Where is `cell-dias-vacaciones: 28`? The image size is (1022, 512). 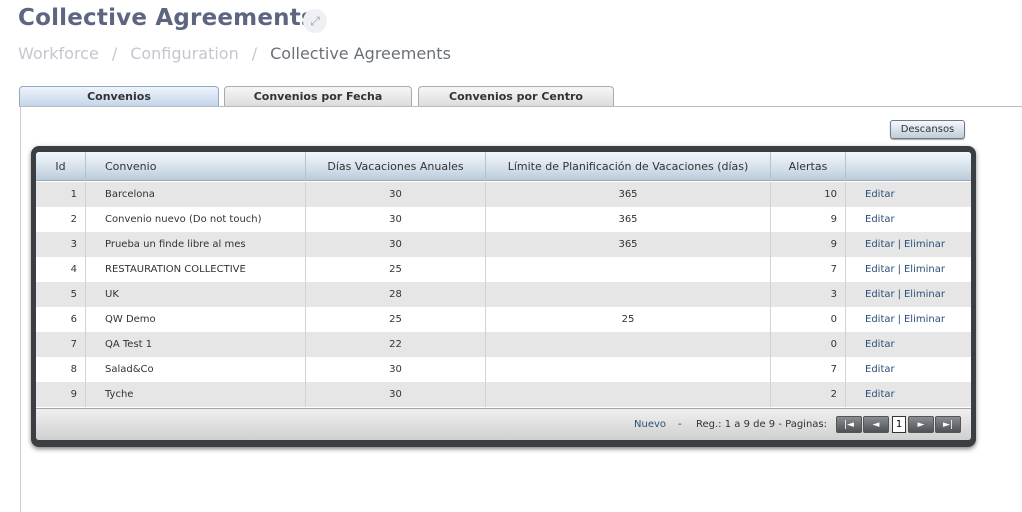 cell-dias-vacaciones: 28 is located at coordinates (396, 294).